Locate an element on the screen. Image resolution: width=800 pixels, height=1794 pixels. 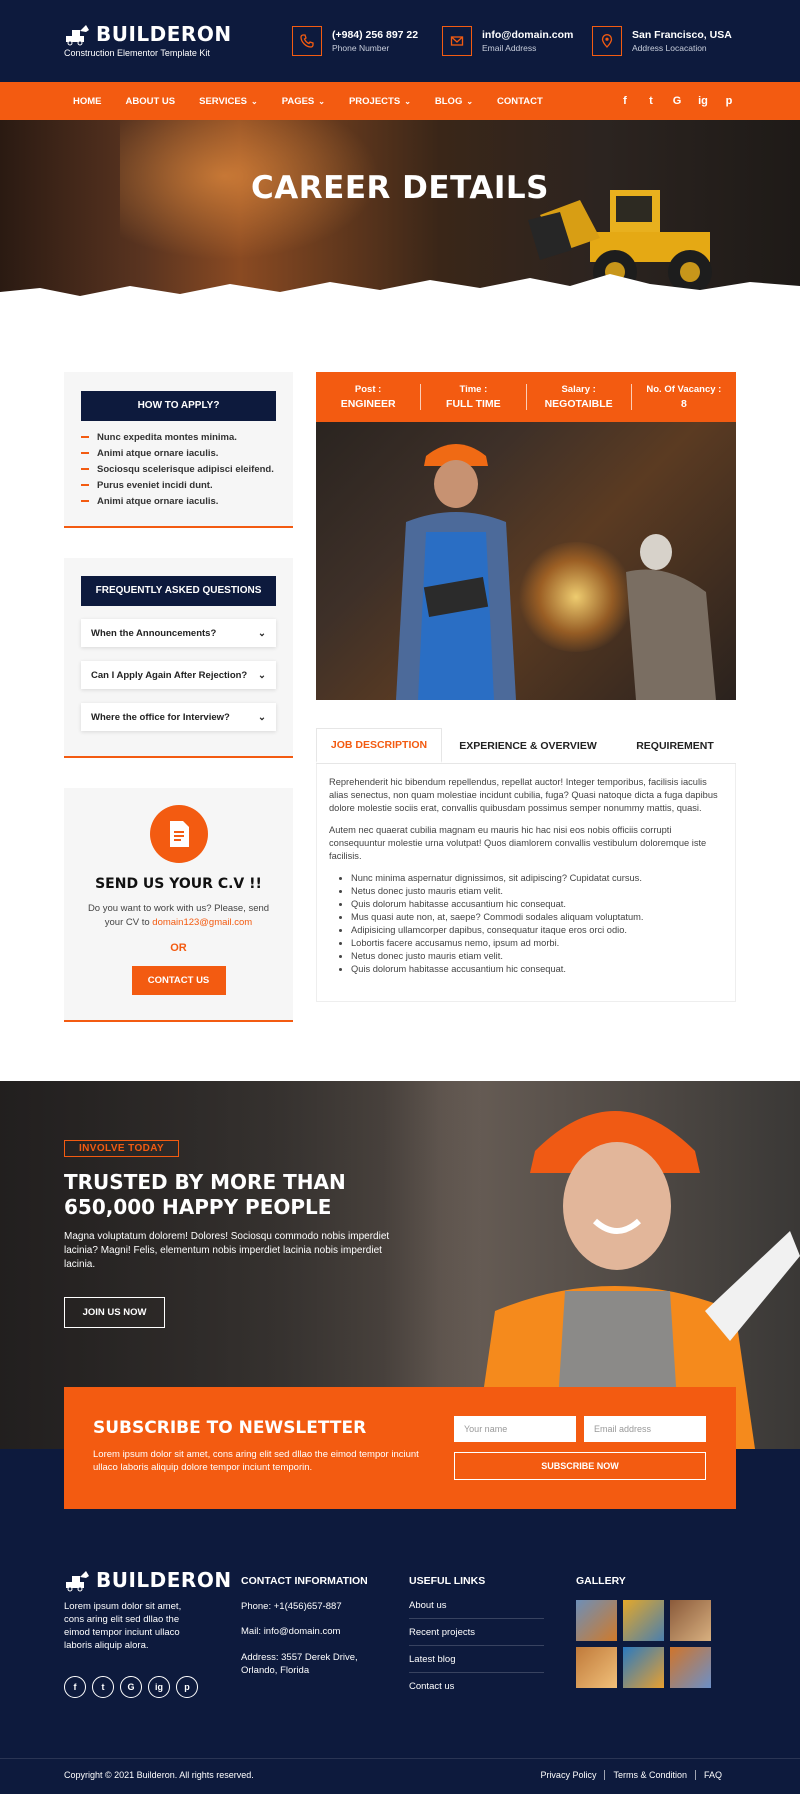
footer-logo: BUILDERON is located at coordinates (148, 1580).